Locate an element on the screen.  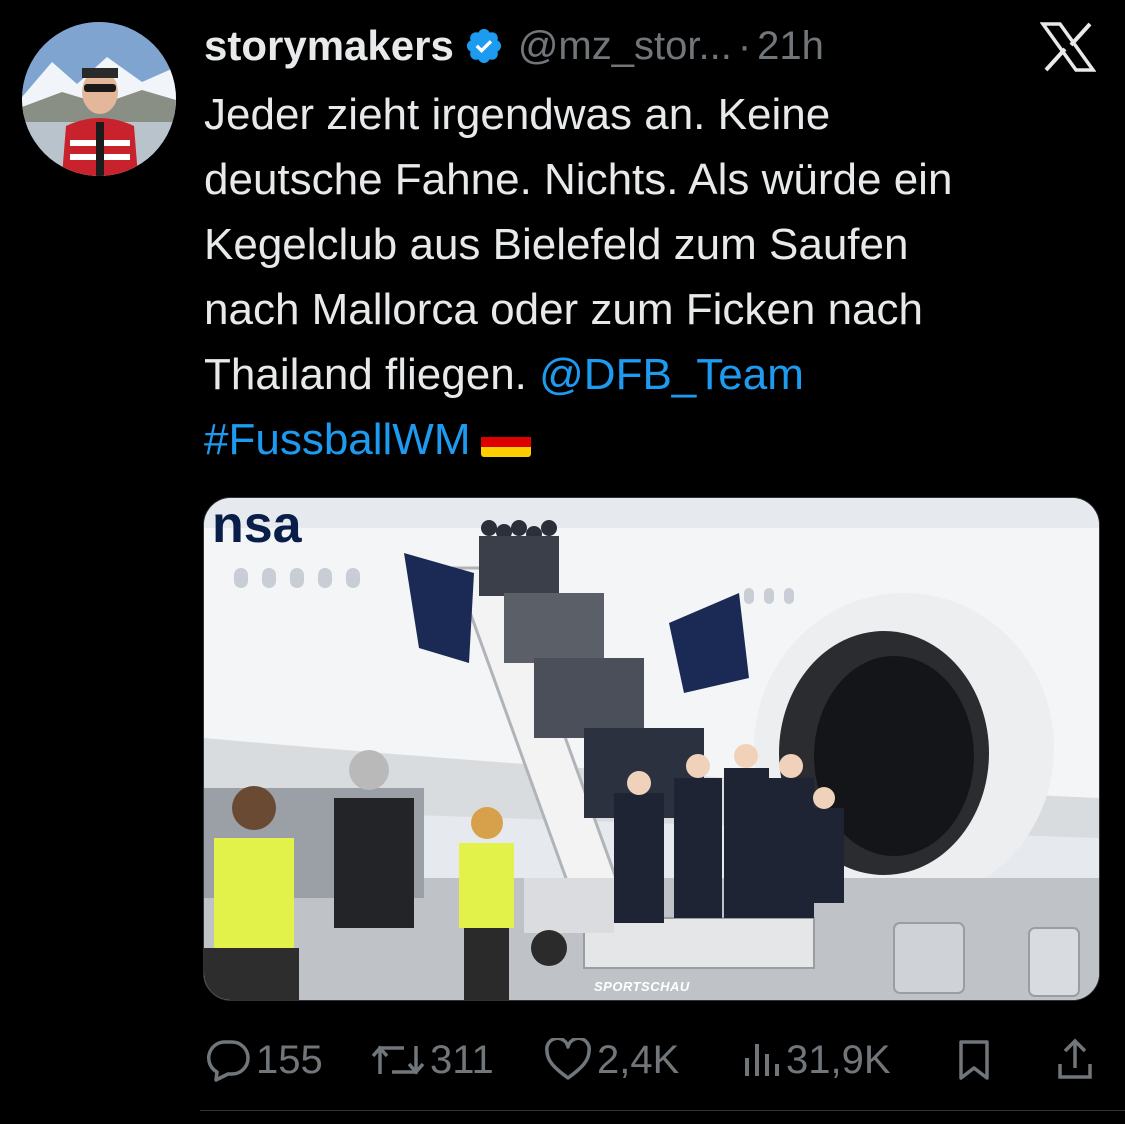
tweet-text-line: Kegelclub aus Bielefeld zum Saufen is located at coordinates (556, 244).